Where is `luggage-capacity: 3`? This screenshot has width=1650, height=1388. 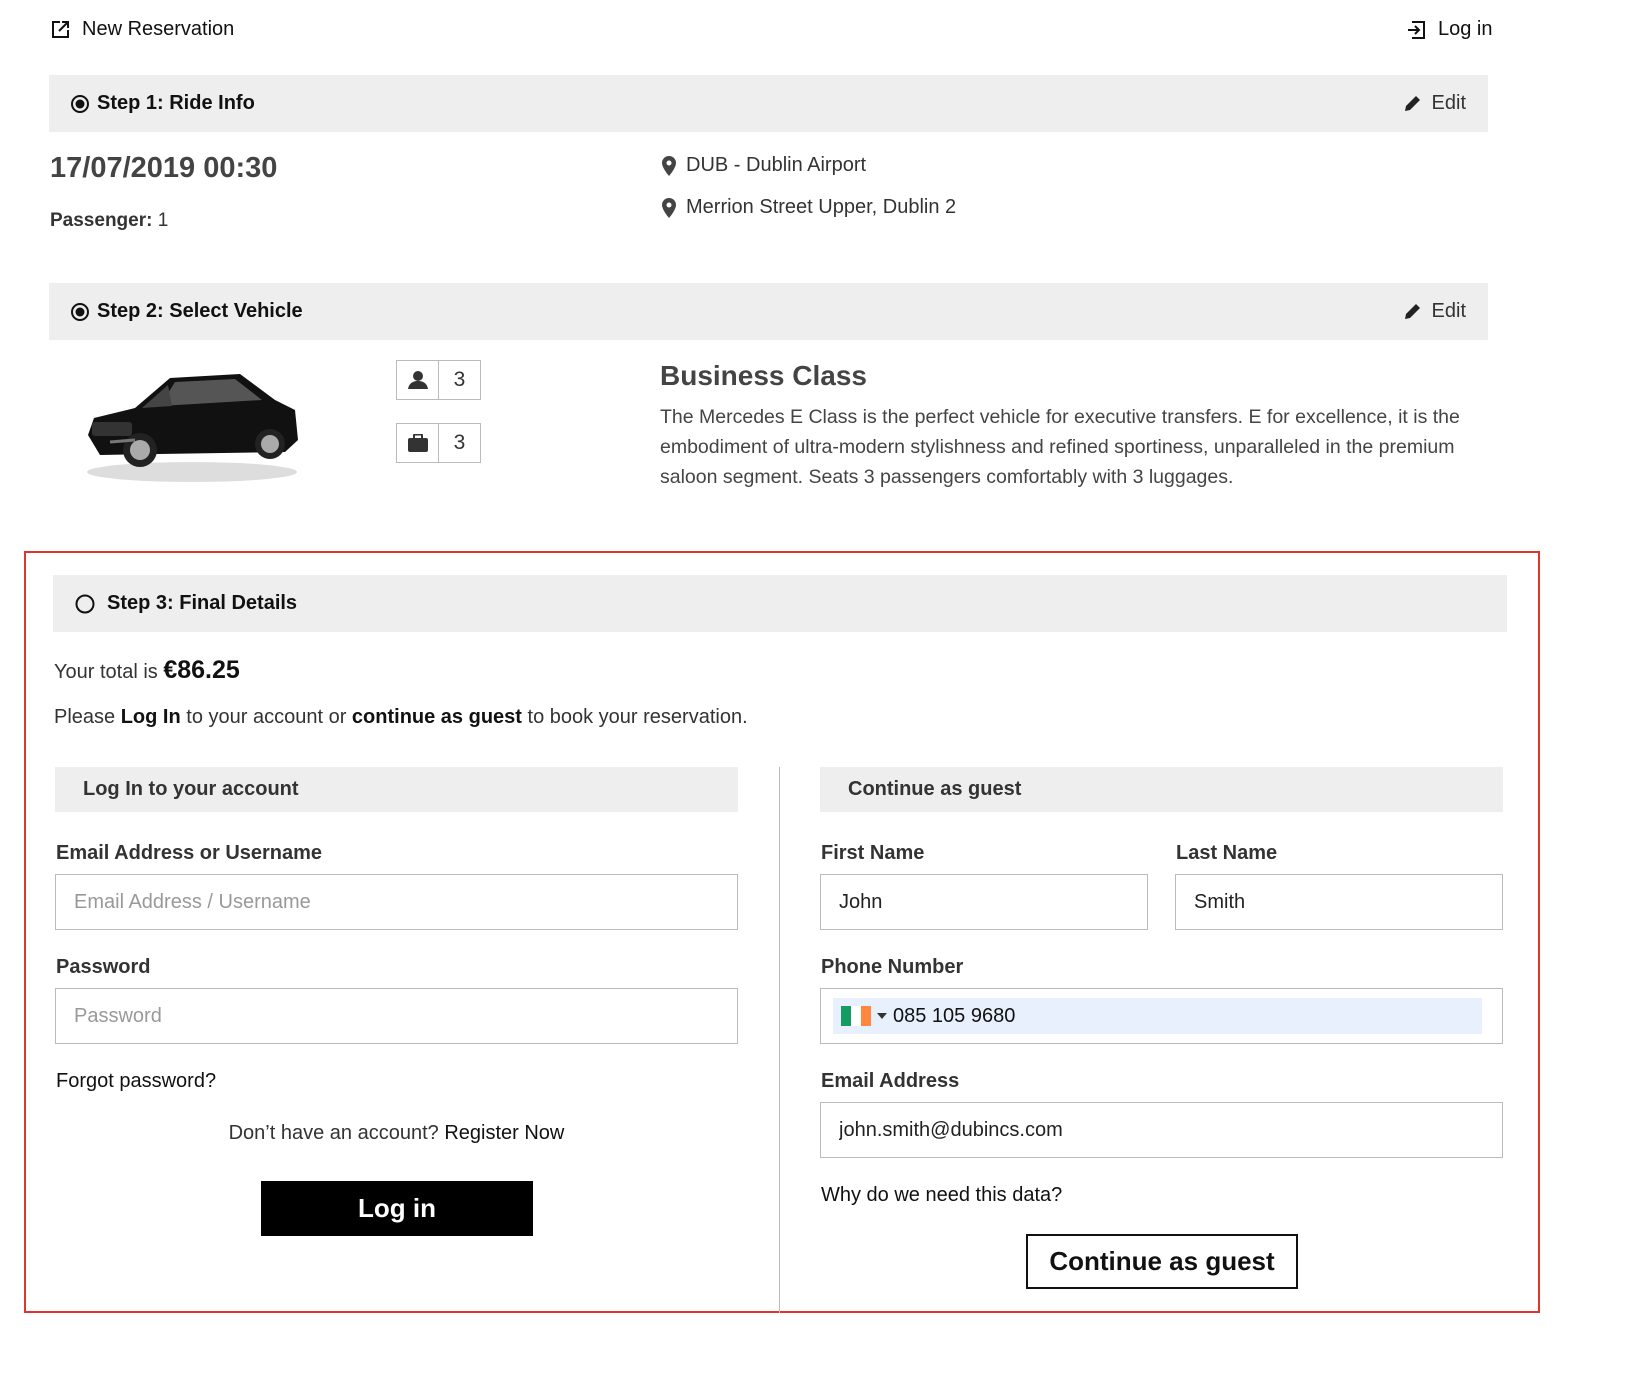 luggage-capacity: 3 is located at coordinates (438, 443).